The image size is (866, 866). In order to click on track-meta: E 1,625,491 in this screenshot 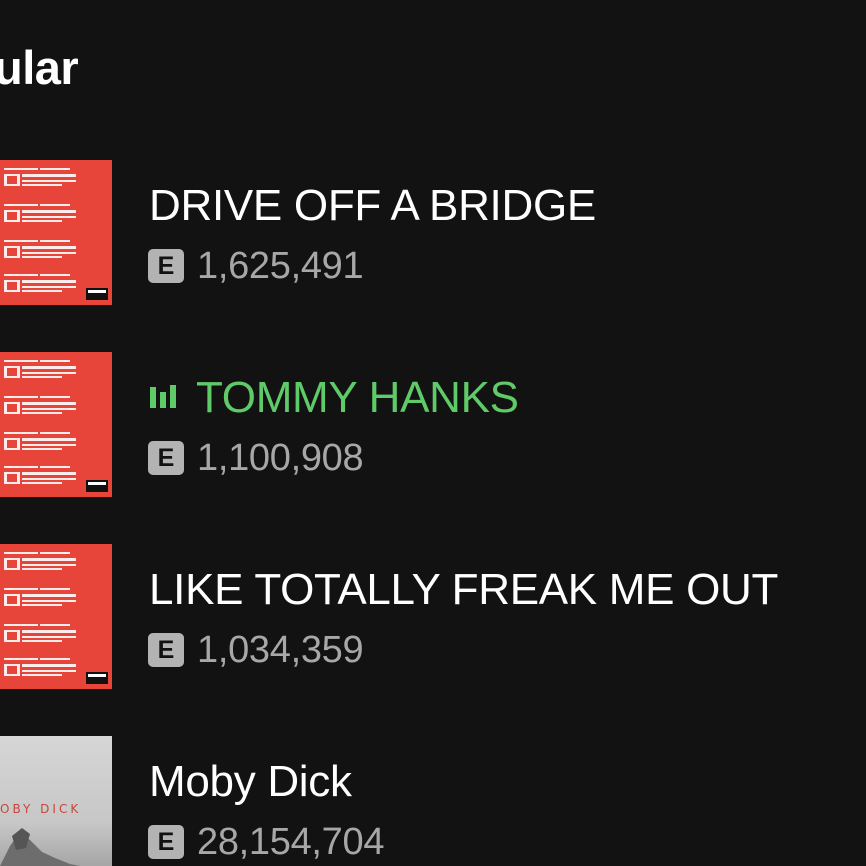, I will do `click(256, 265)`.